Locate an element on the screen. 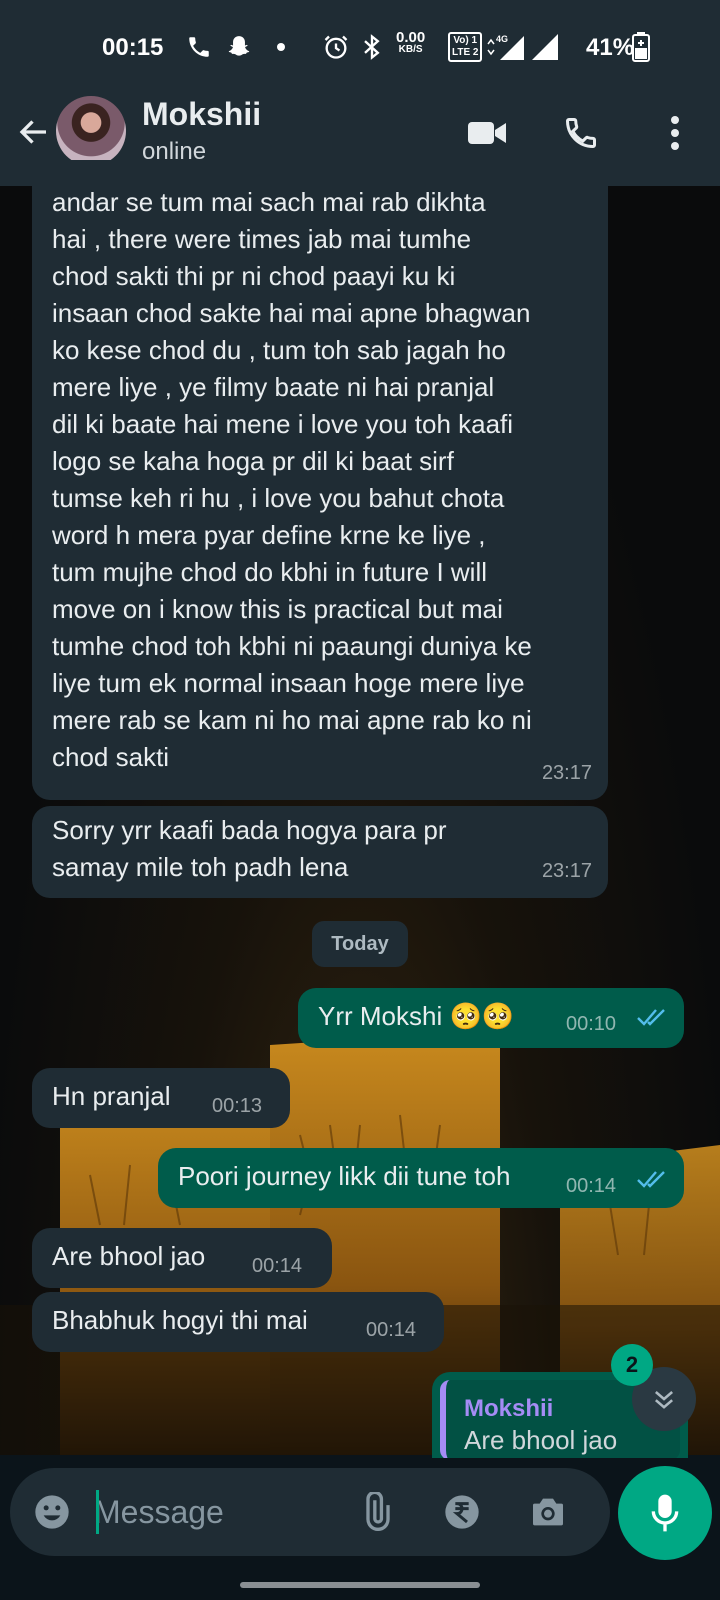  battery-icon is located at coordinates (641, 47).